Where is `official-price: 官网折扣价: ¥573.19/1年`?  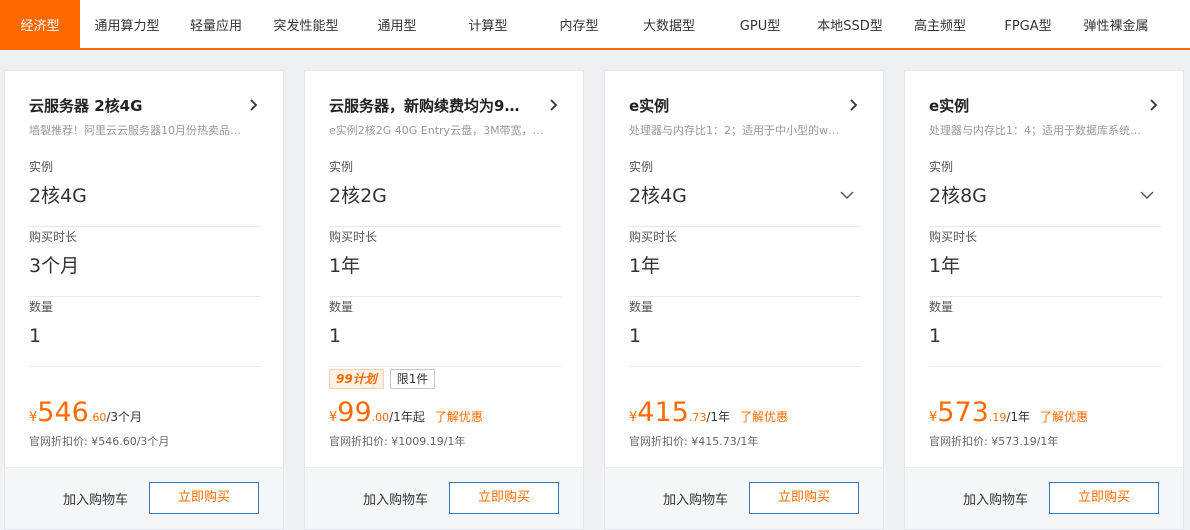
official-price: 官网折扣价: ¥573.19/1年 is located at coordinates (994, 441).